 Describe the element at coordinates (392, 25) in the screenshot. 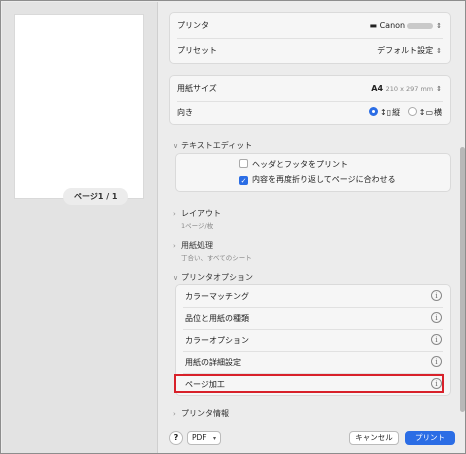

I see `printer-name: Canon` at that location.